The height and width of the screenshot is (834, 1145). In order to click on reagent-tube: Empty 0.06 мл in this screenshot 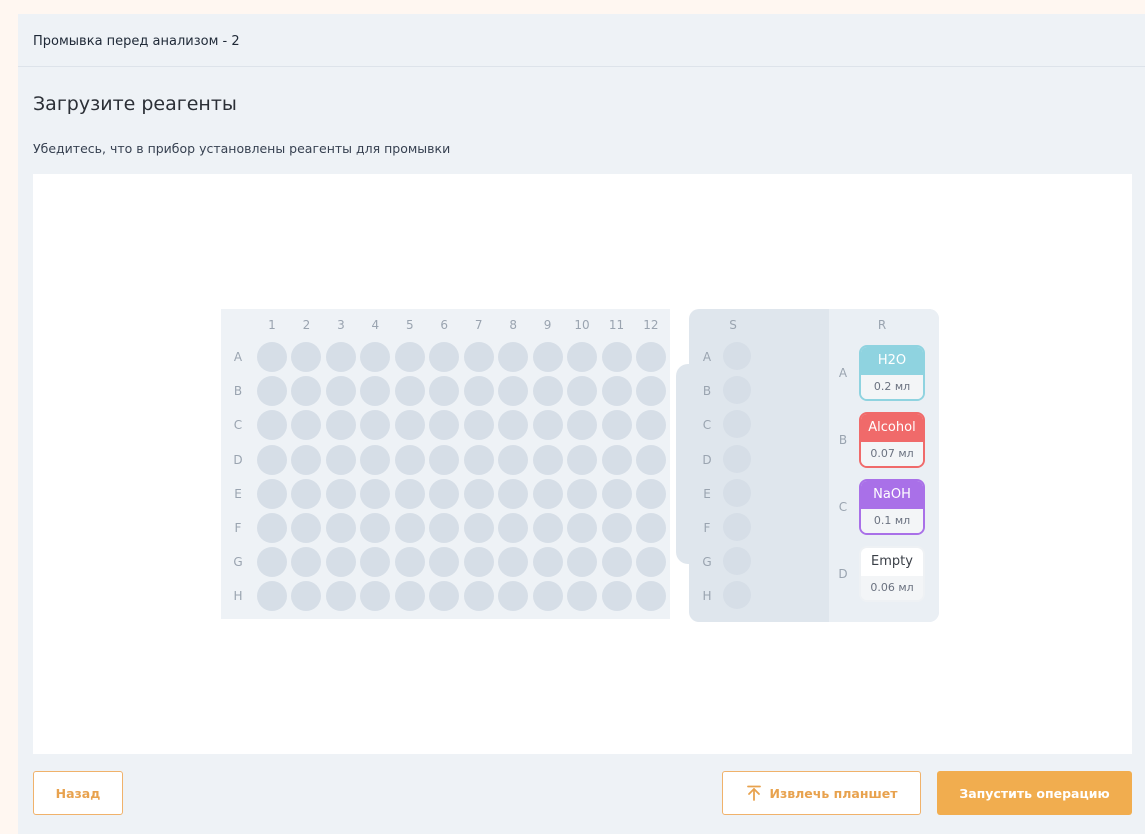, I will do `click(892, 574)`.